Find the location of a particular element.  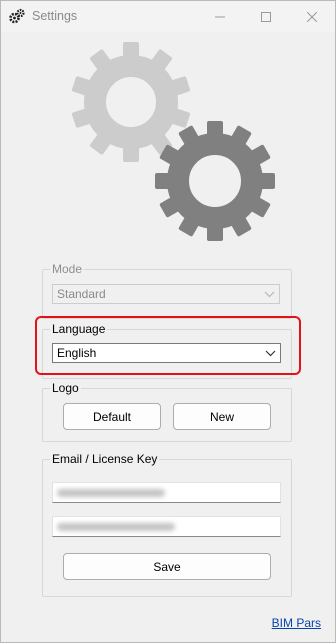

maximize-button is located at coordinates (266, 16).